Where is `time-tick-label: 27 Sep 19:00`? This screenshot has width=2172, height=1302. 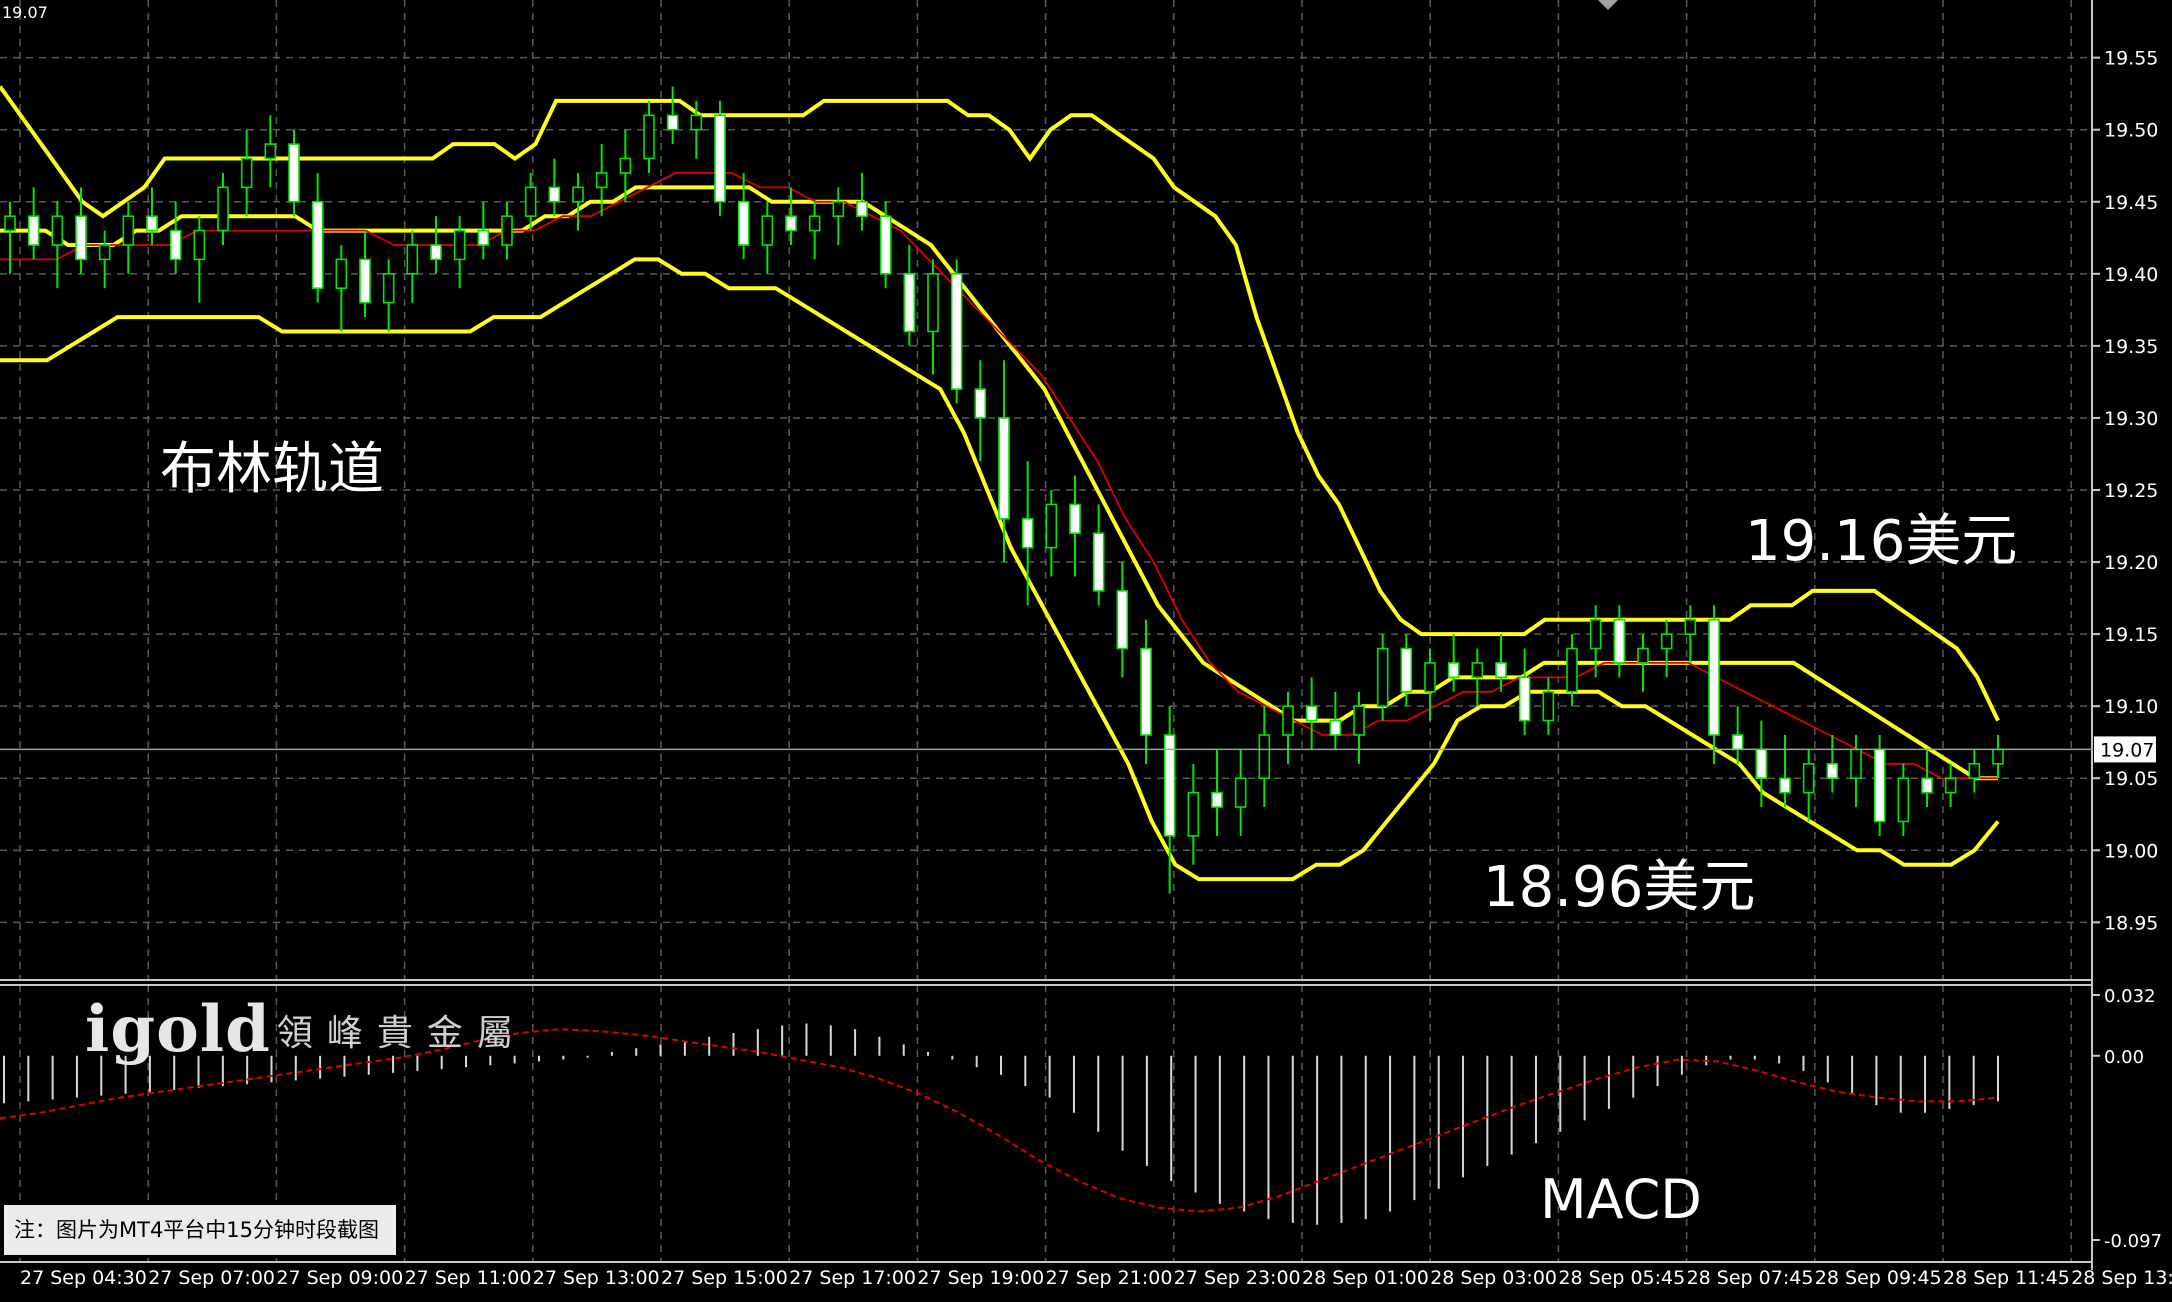
time-tick-label: 27 Sep 19:00 is located at coordinates (980, 1278).